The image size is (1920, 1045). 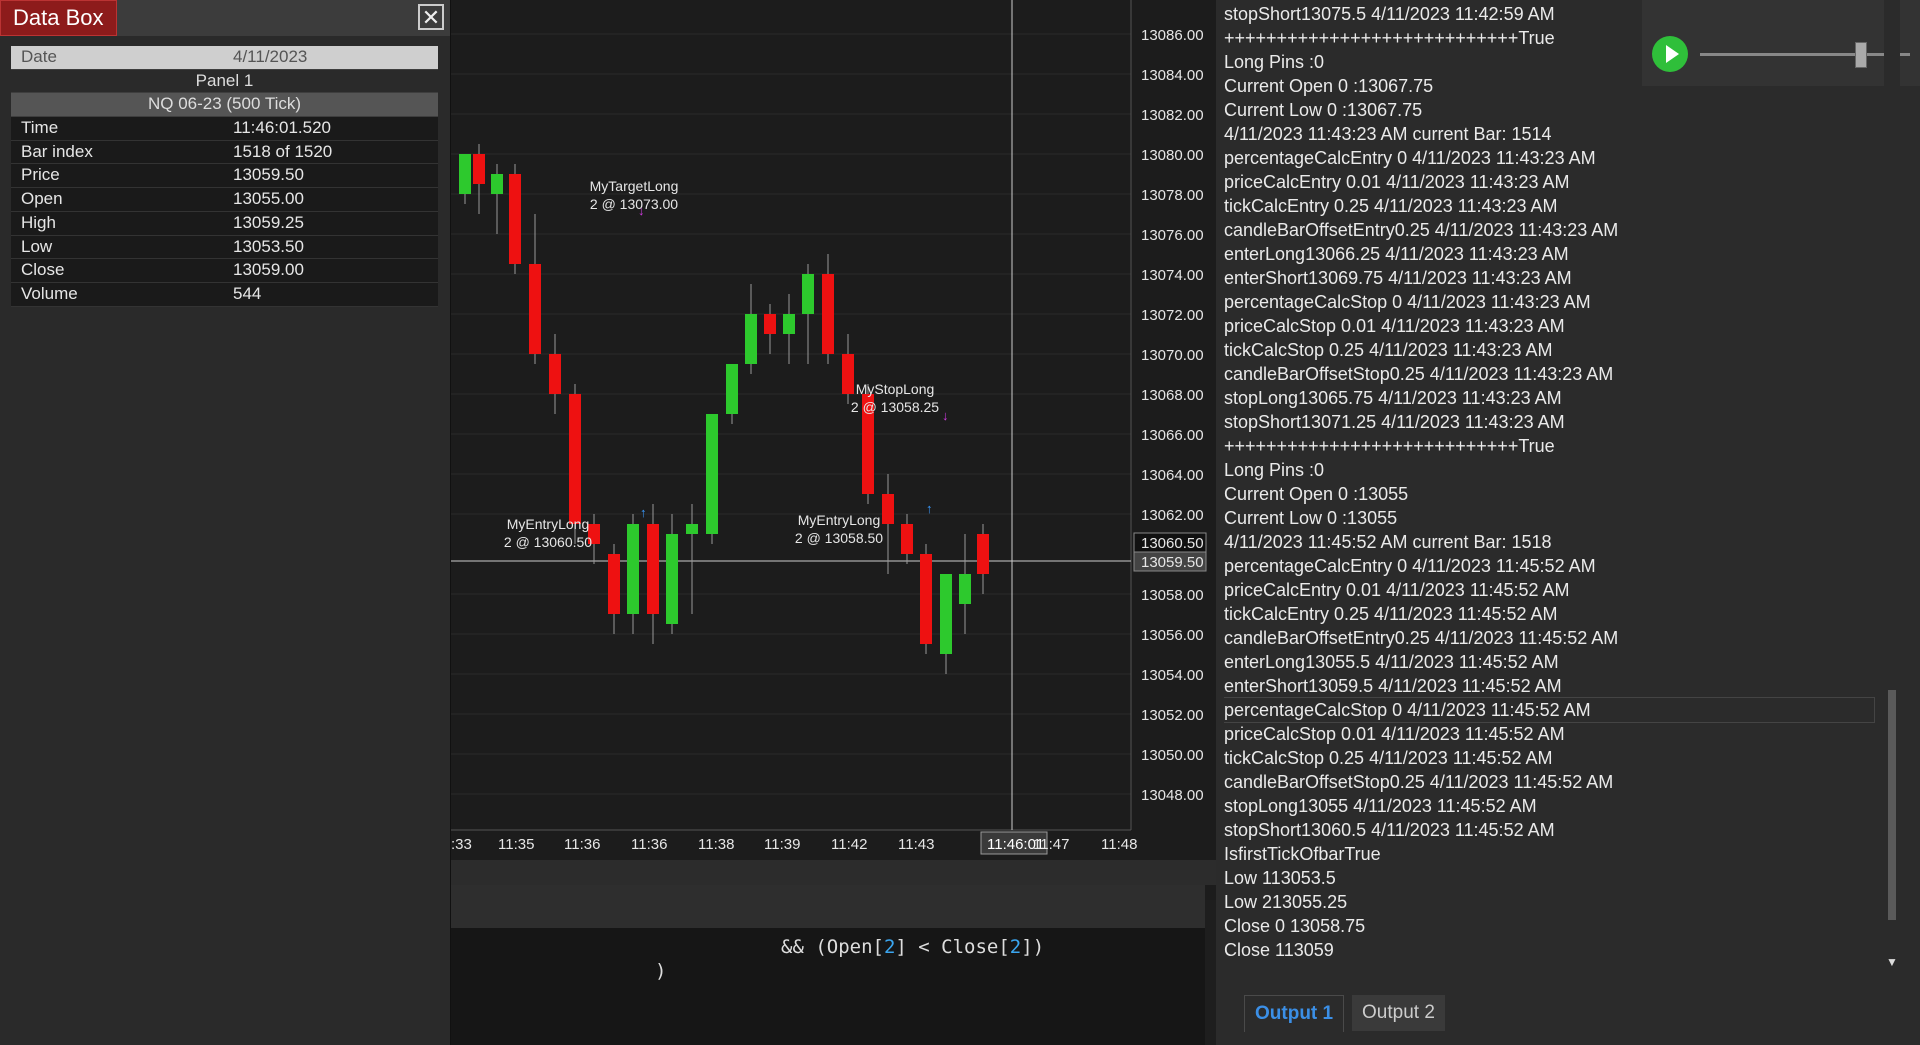 I want to click on price-tick-label: 13056.00, so click(x=1172, y=635).